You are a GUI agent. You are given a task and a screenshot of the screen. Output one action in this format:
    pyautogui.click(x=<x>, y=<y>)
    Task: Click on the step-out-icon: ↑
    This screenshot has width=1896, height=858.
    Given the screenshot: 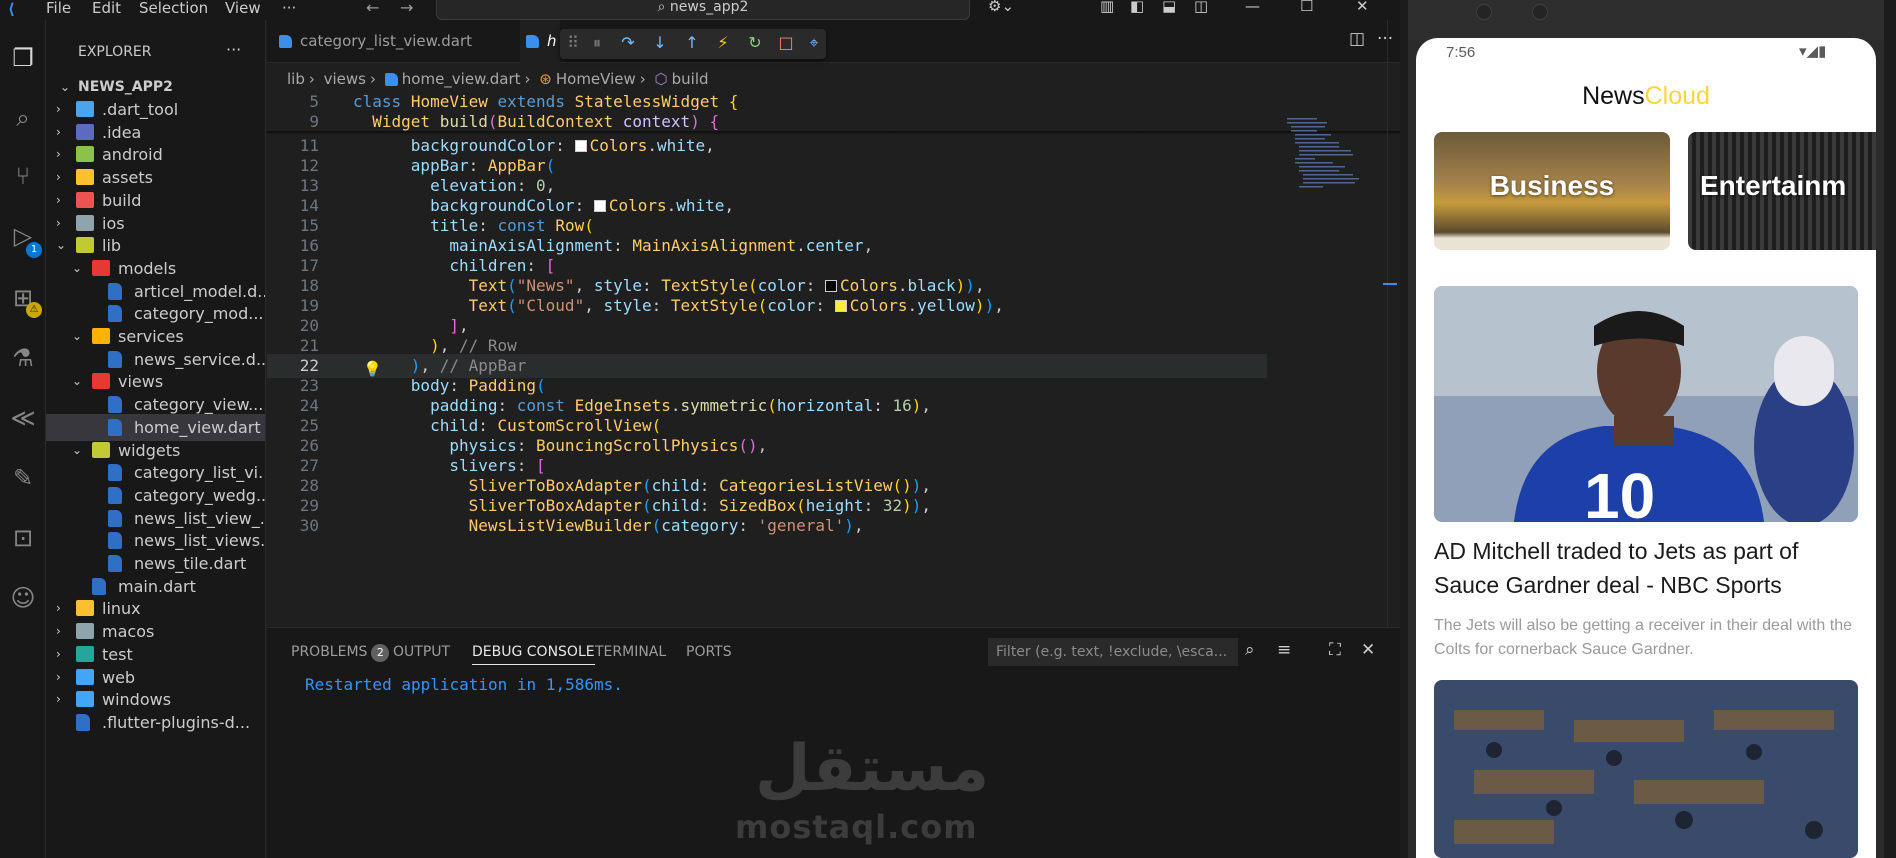 What is the action you would take?
    pyautogui.click(x=692, y=43)
    